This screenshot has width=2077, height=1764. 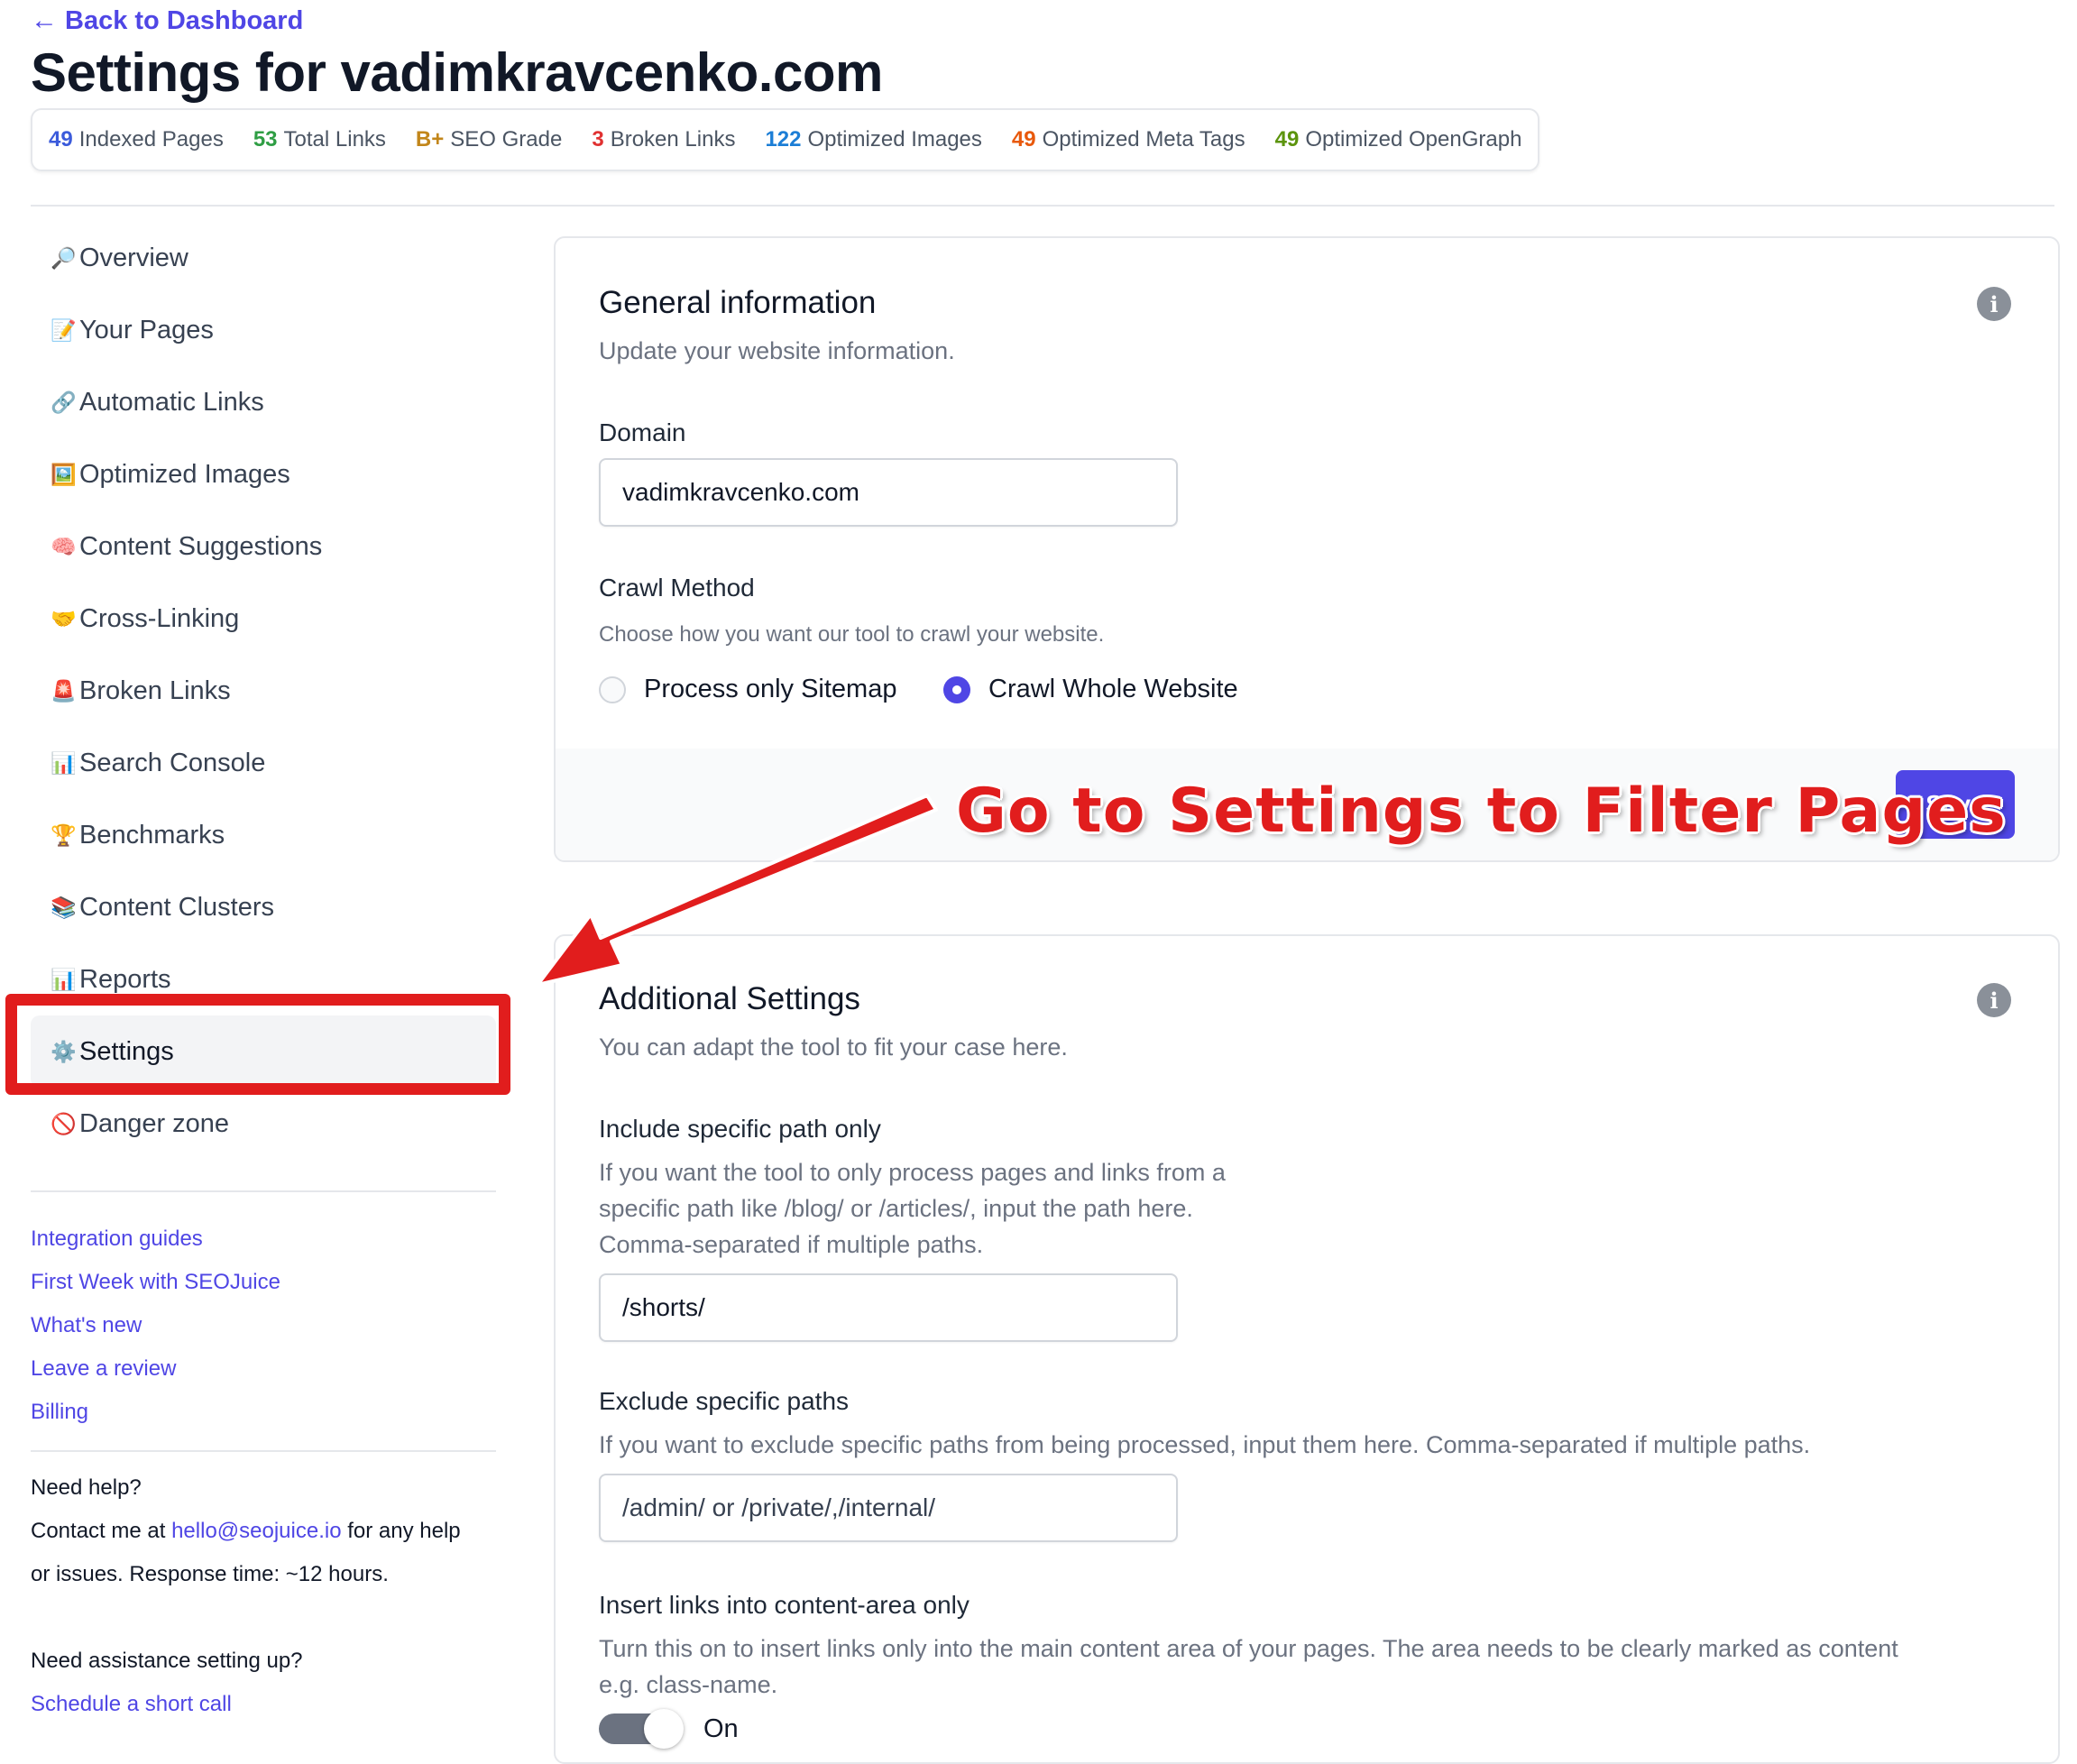 What do you see at coordinates (784, 1605) in the screenshot?
I see `content-area-label: Insert links into content-area only` at bounding box center [784, 1605].